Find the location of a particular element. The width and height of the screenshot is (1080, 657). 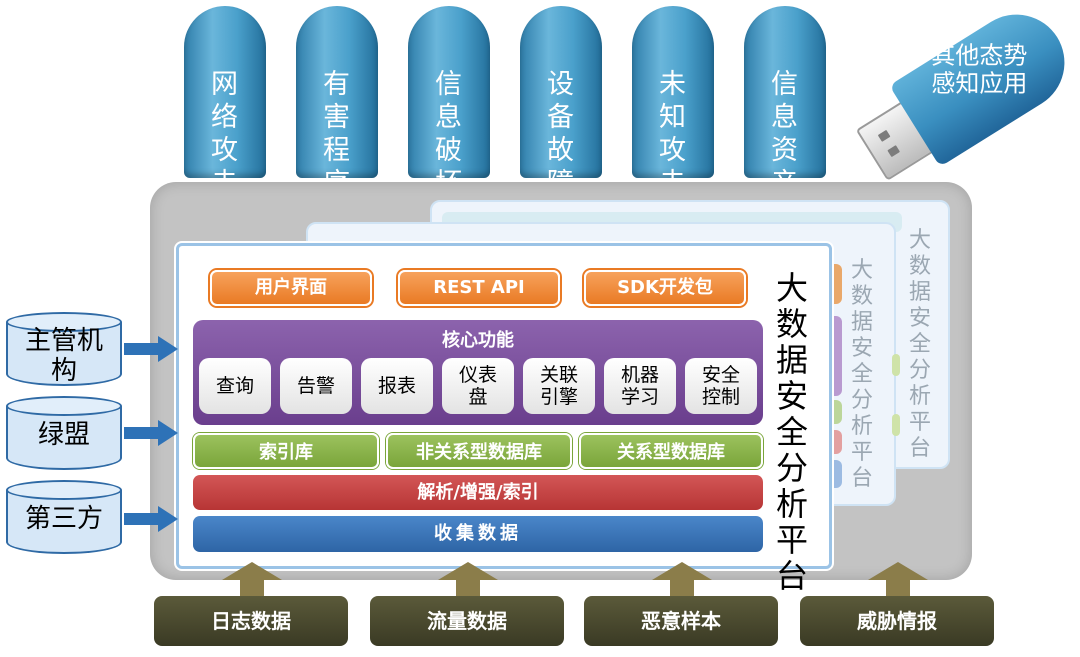

db-regulator: 主管机构 is located at coordinates (64, 351).